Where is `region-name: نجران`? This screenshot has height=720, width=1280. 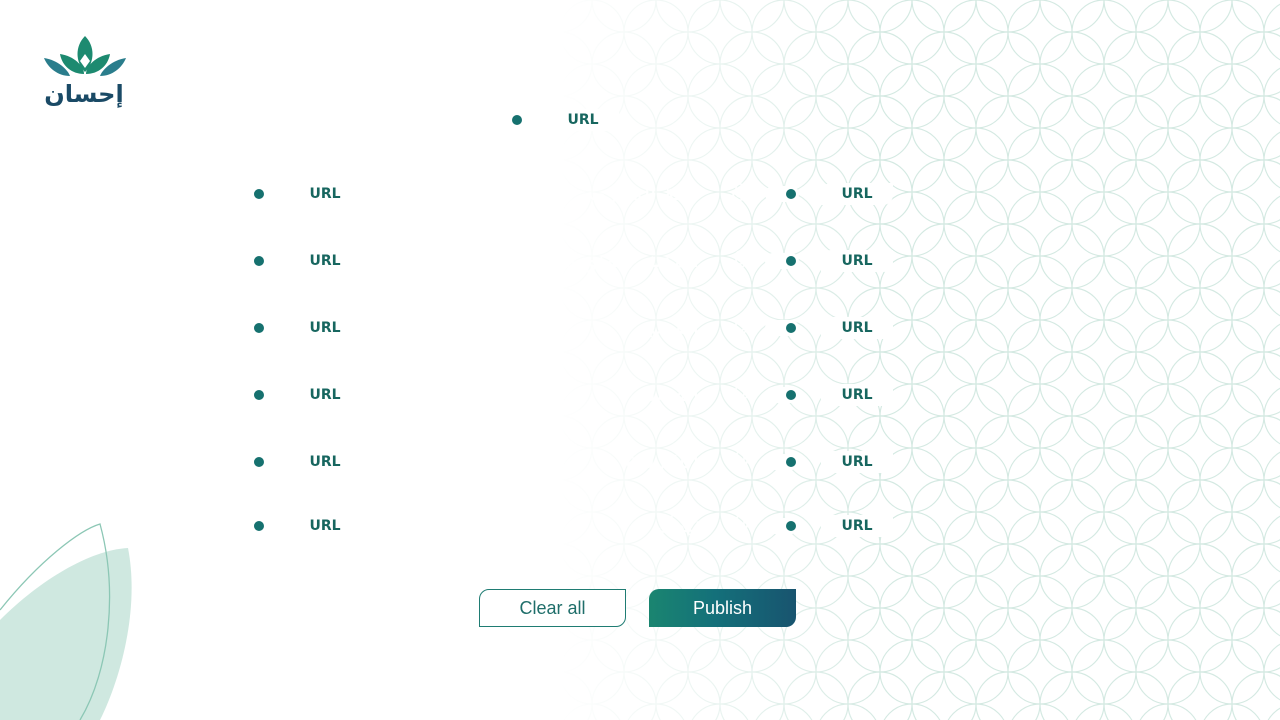 region-name: نجران is located at coordinates (139, 394).